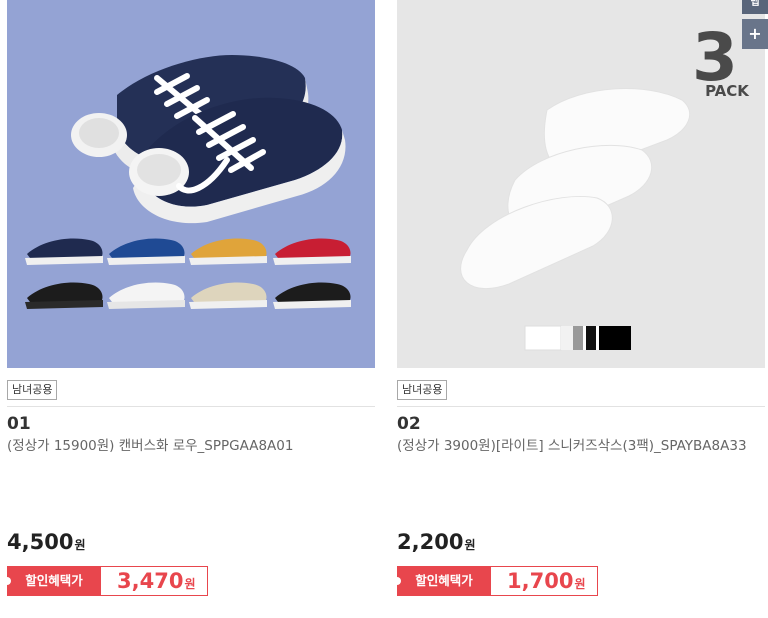 The width and height of the screenshot is (768, 618). I want to click on product-price: 2,200원, so click(436, 542).